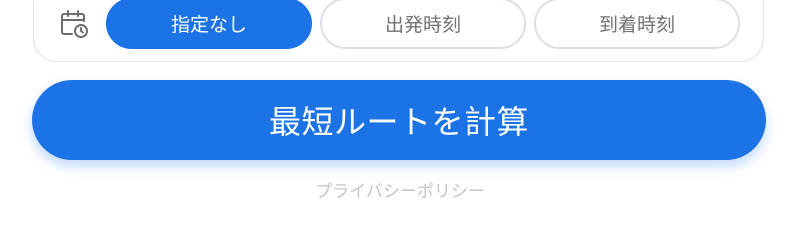  Describe the element at coordinates (74, 24) in the screenshot. I see `calendar-clock-icon` at that location.